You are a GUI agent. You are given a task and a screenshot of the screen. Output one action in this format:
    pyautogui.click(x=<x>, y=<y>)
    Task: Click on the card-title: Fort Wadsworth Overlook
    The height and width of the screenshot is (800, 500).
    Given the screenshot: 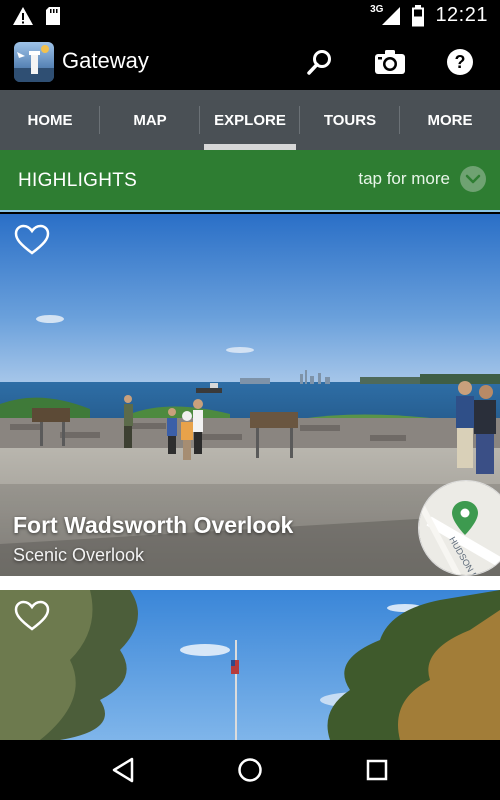 What is the action you would take?
    pyautogui.click(x=153, y=525)
    